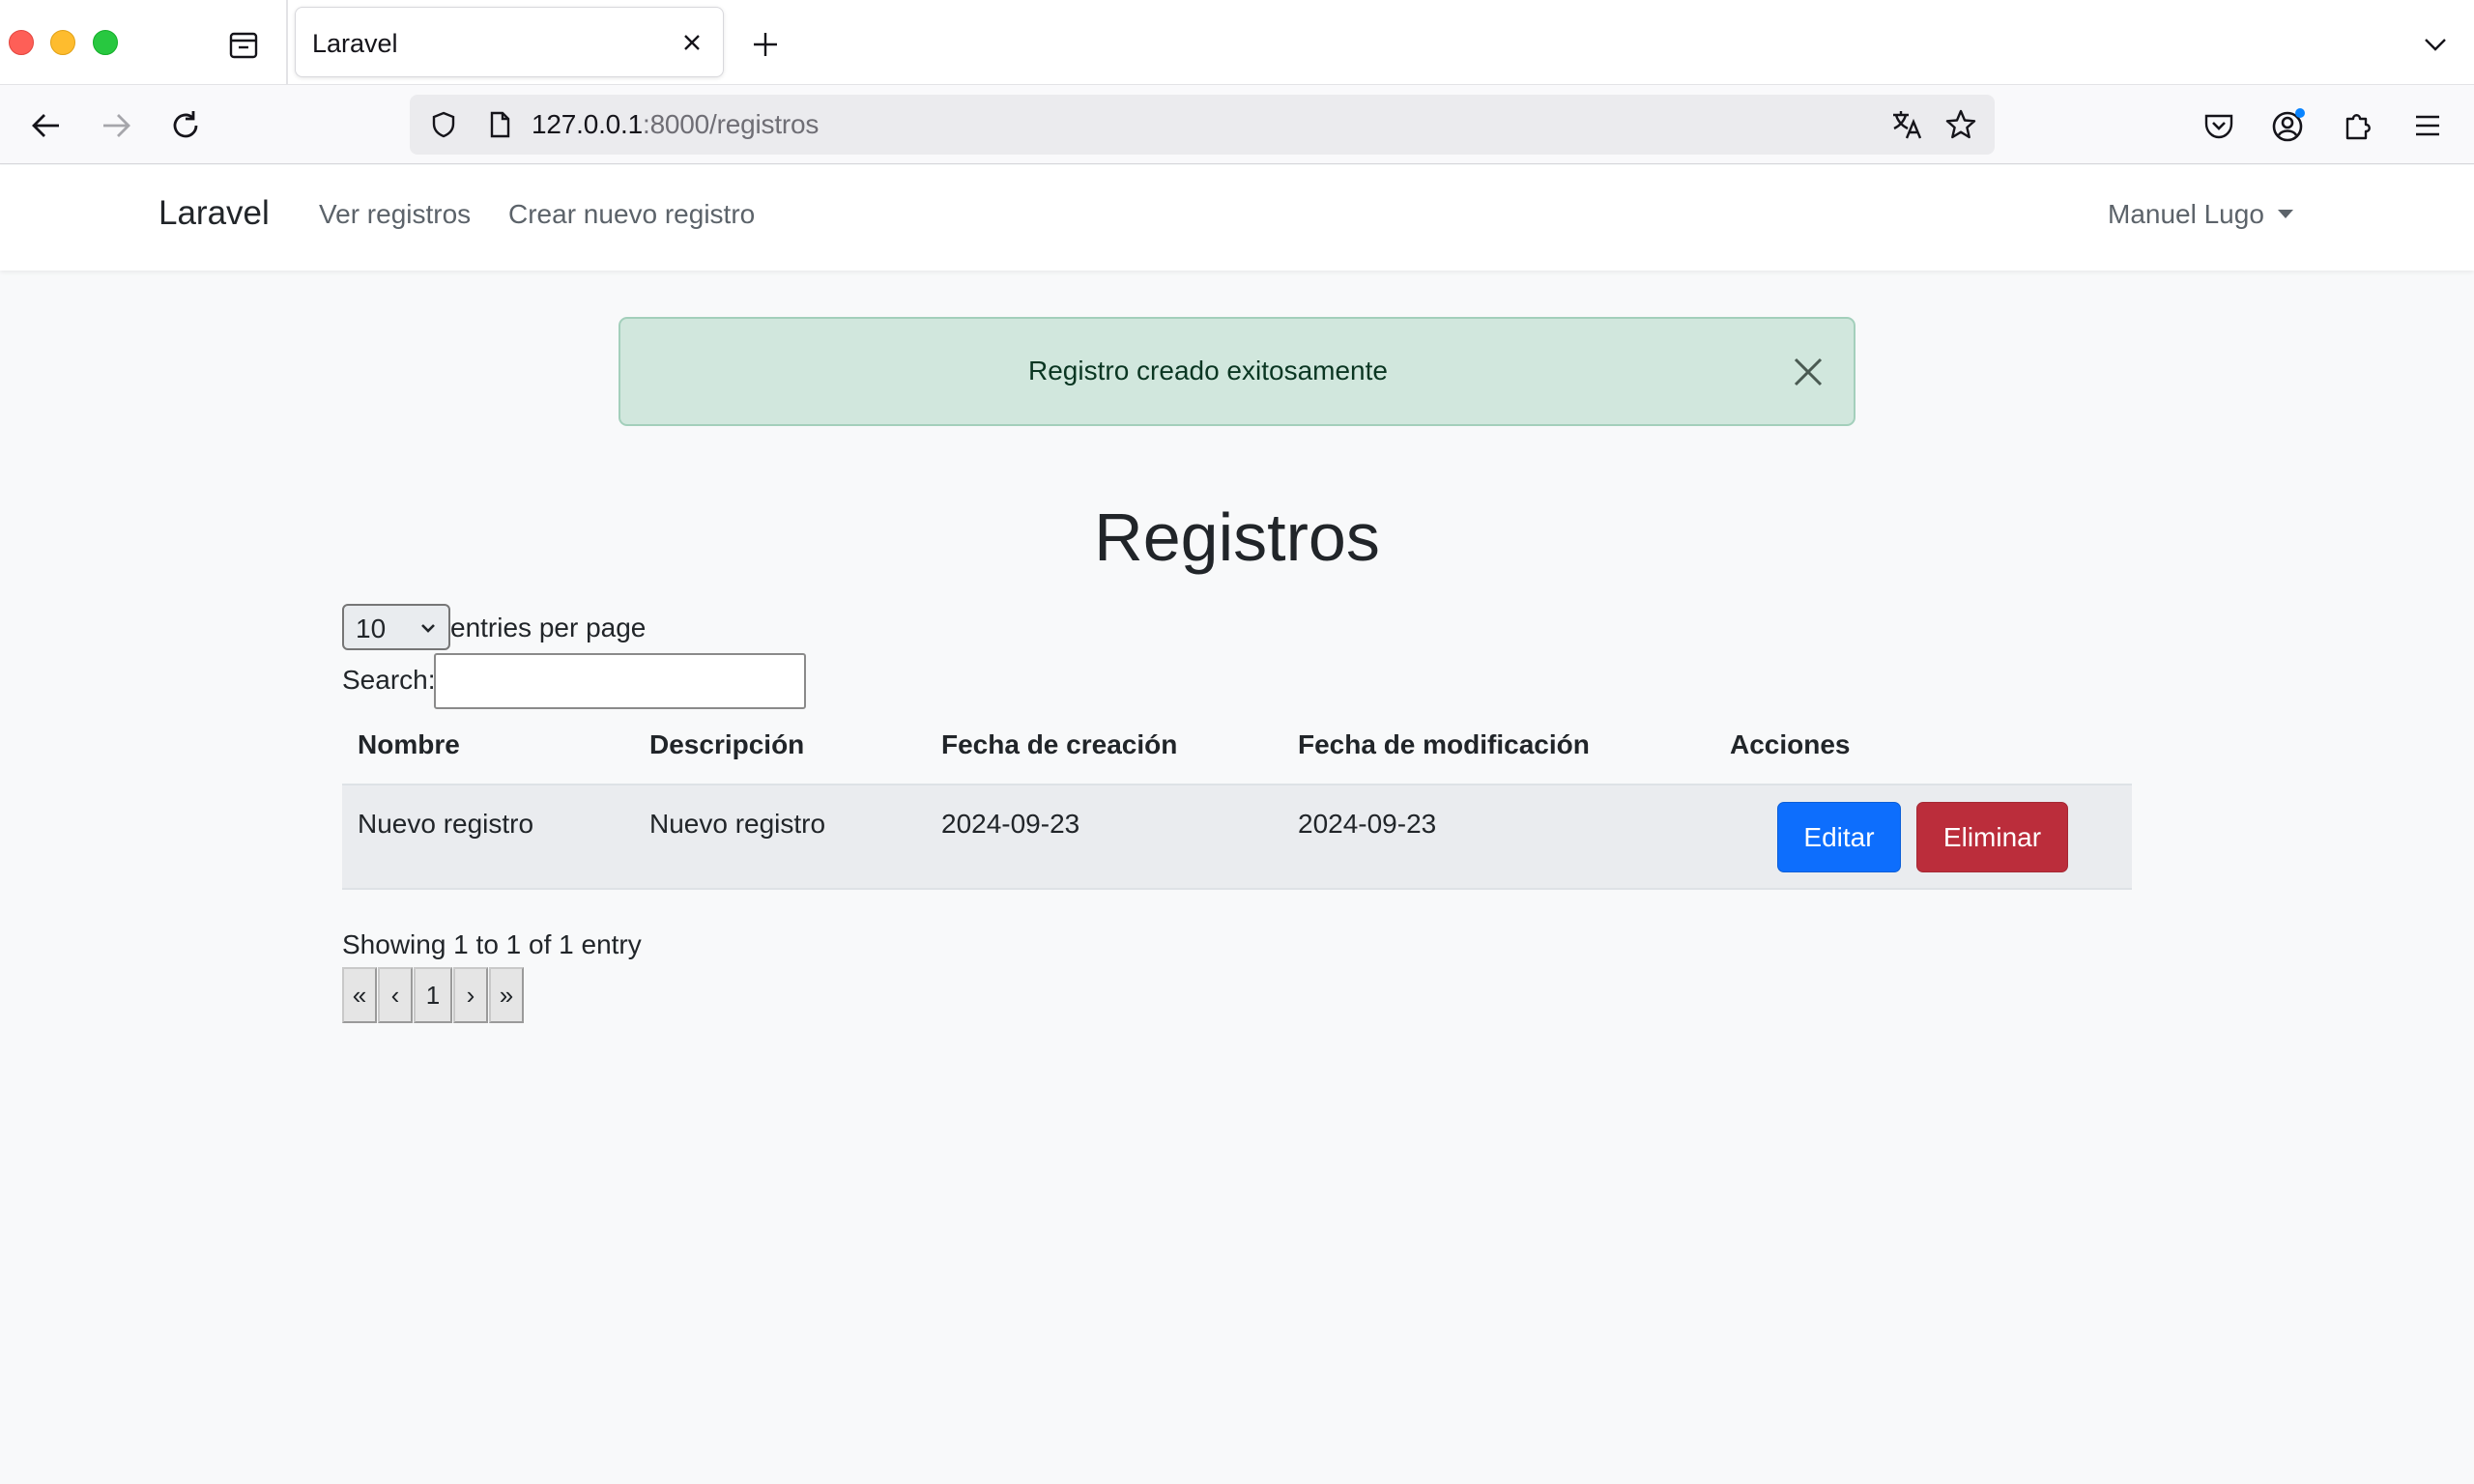  Describe the element at coordinates (1808, 372) in the screenshot. I see `alert-close-icon` at that location.